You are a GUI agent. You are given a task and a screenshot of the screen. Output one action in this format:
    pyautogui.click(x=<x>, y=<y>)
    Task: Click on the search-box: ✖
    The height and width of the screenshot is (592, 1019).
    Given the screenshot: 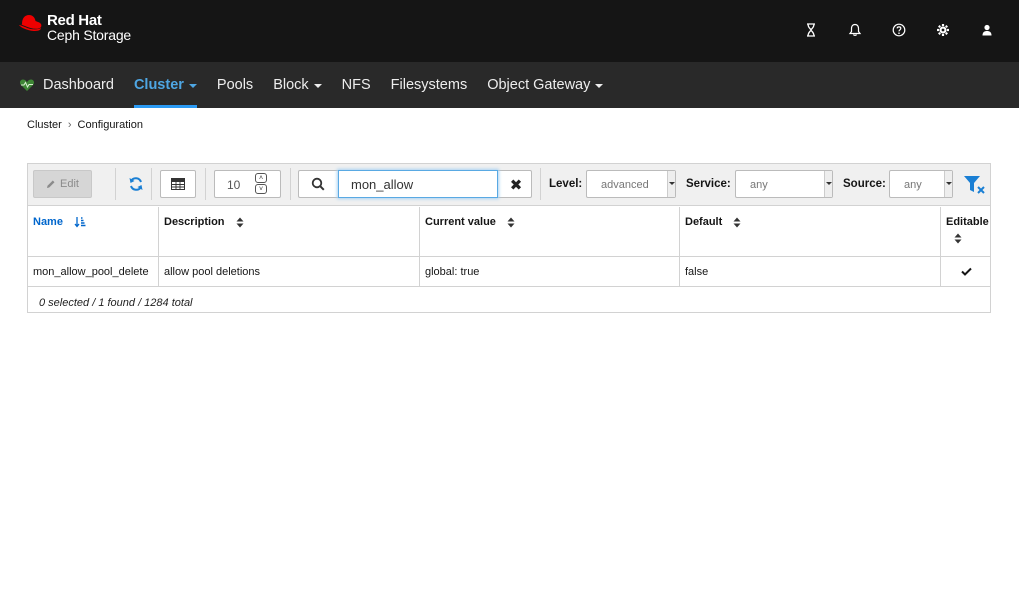 What is the action you would take?
    pyautogui.click(x=415, y=184)
    